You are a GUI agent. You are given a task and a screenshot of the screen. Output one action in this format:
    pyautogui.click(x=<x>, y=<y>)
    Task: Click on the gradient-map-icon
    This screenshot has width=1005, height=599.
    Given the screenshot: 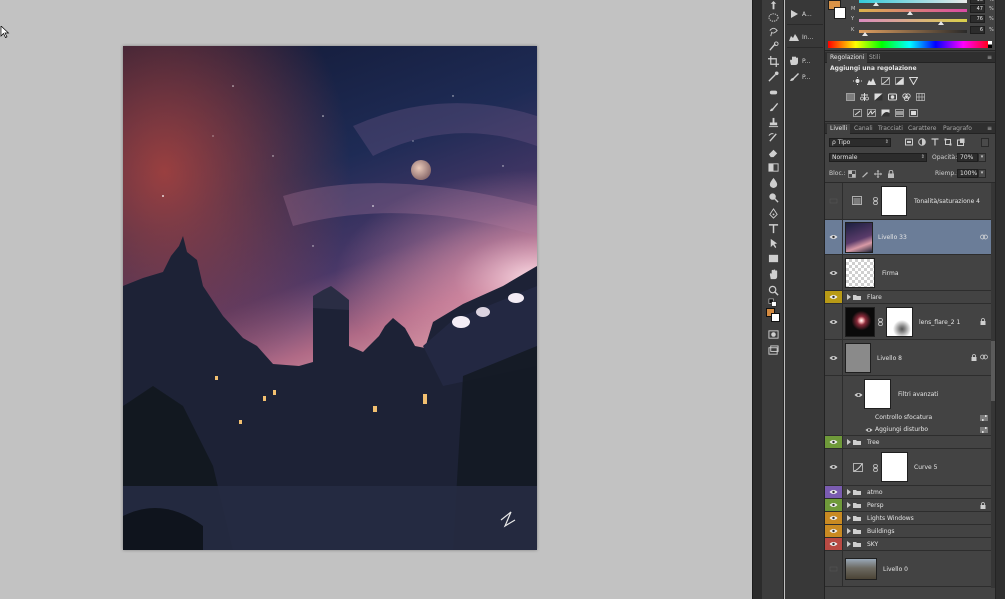 What is the action you would take?
    pyautogui.click(x=899, y=112)
    